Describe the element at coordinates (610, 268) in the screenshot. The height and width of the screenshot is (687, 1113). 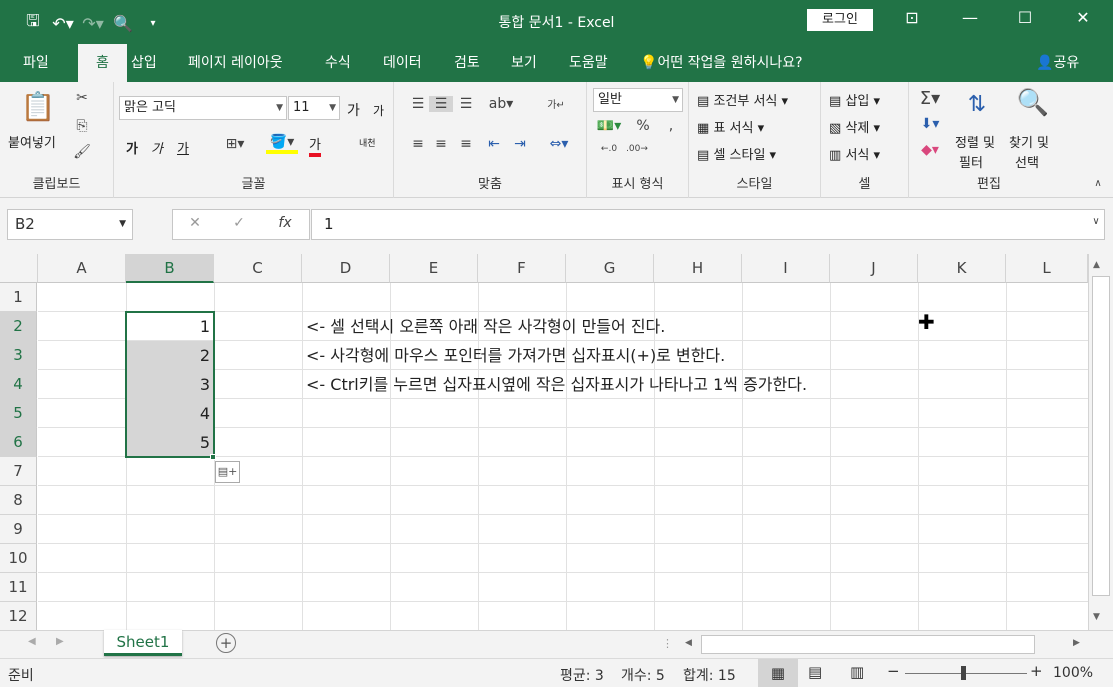
I see `column-header: G` at that location.